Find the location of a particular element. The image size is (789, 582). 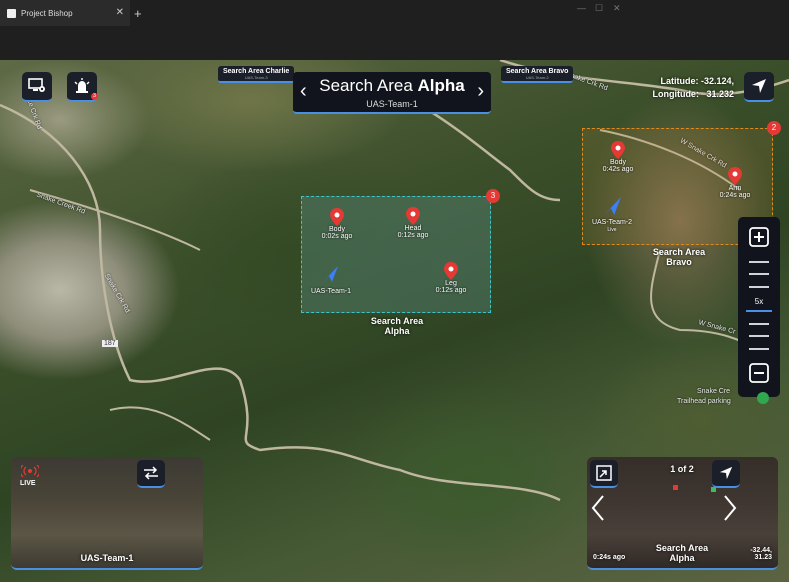

browser-titlebar: Project Bishop ✕ + — ☐ ✕ is located at coordinates (394, 30).